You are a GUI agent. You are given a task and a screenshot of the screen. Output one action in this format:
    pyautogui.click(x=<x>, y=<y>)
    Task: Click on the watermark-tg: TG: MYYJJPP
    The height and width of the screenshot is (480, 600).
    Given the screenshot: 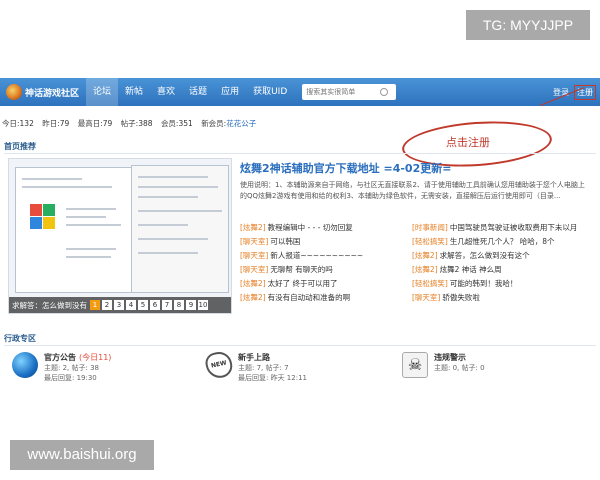 What is the action you would take?
    pyautogui.click(x=528, y=25)
    